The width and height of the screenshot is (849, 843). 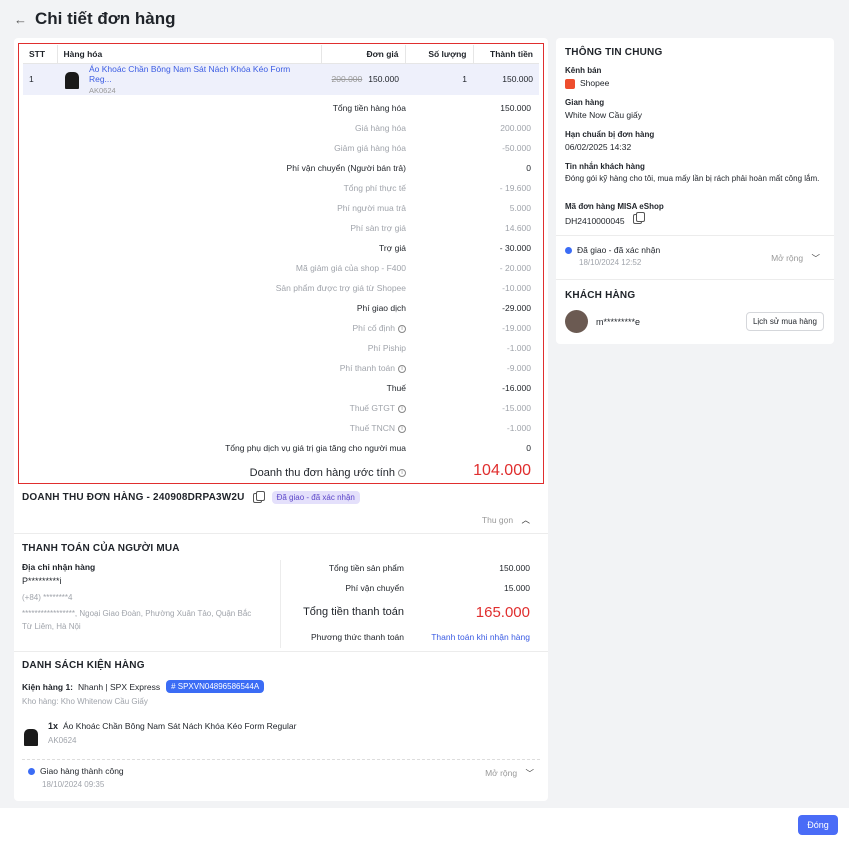 What do you see at coordinates (525, 520) in the screenshot?
I see `chevron-up-icon: ︿` at bounding box center [525, 520].